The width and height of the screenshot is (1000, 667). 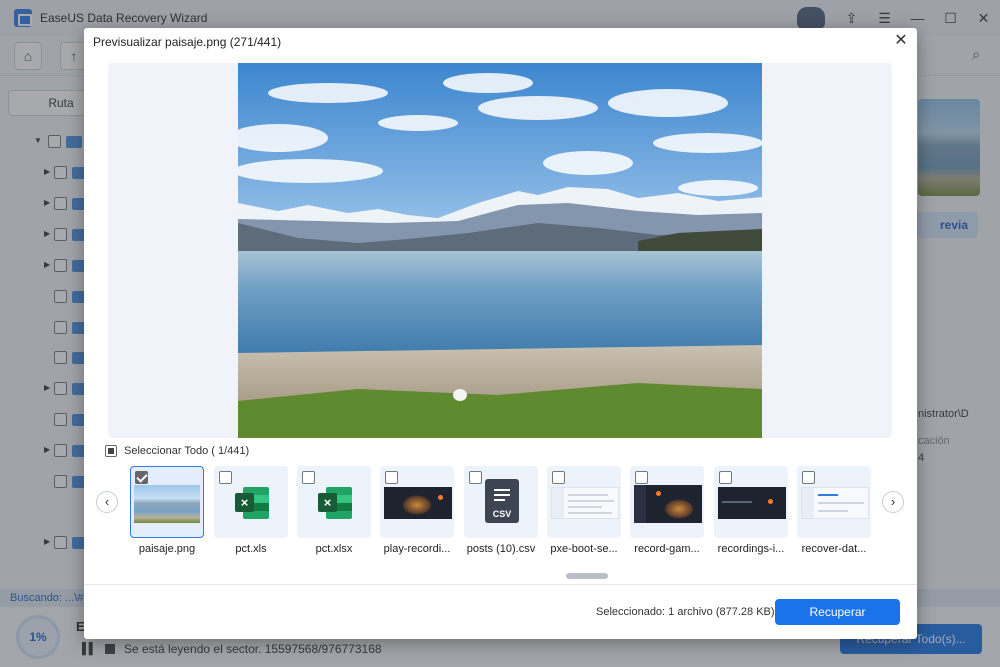 I want to click on photo-thumbnail, so click(x=167, y=504).